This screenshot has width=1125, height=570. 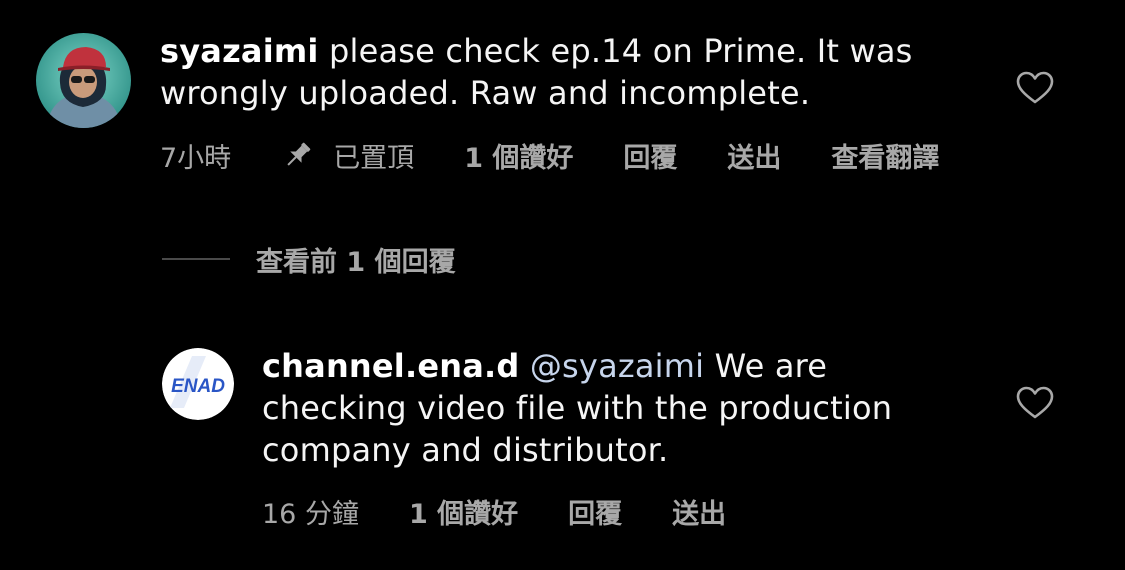 I want to click on comment-timestamp: 16 分鐘, so click(x=310, y=514).